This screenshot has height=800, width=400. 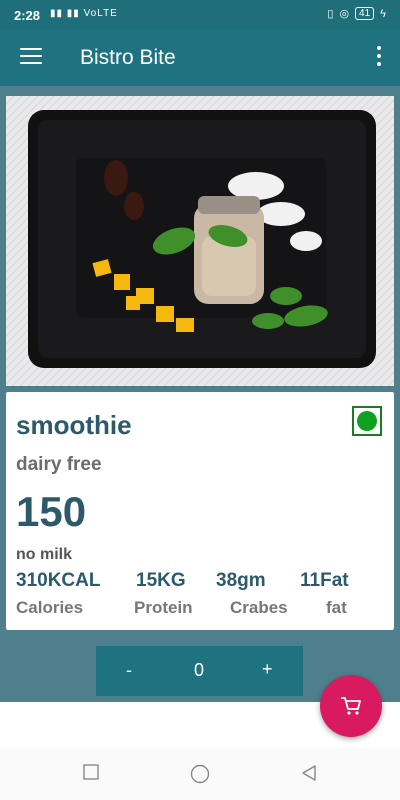 What do you see at coordinates (365, 13) in the screenshot?
I see `battery-icon: 41` at bounding box center [365, 13].